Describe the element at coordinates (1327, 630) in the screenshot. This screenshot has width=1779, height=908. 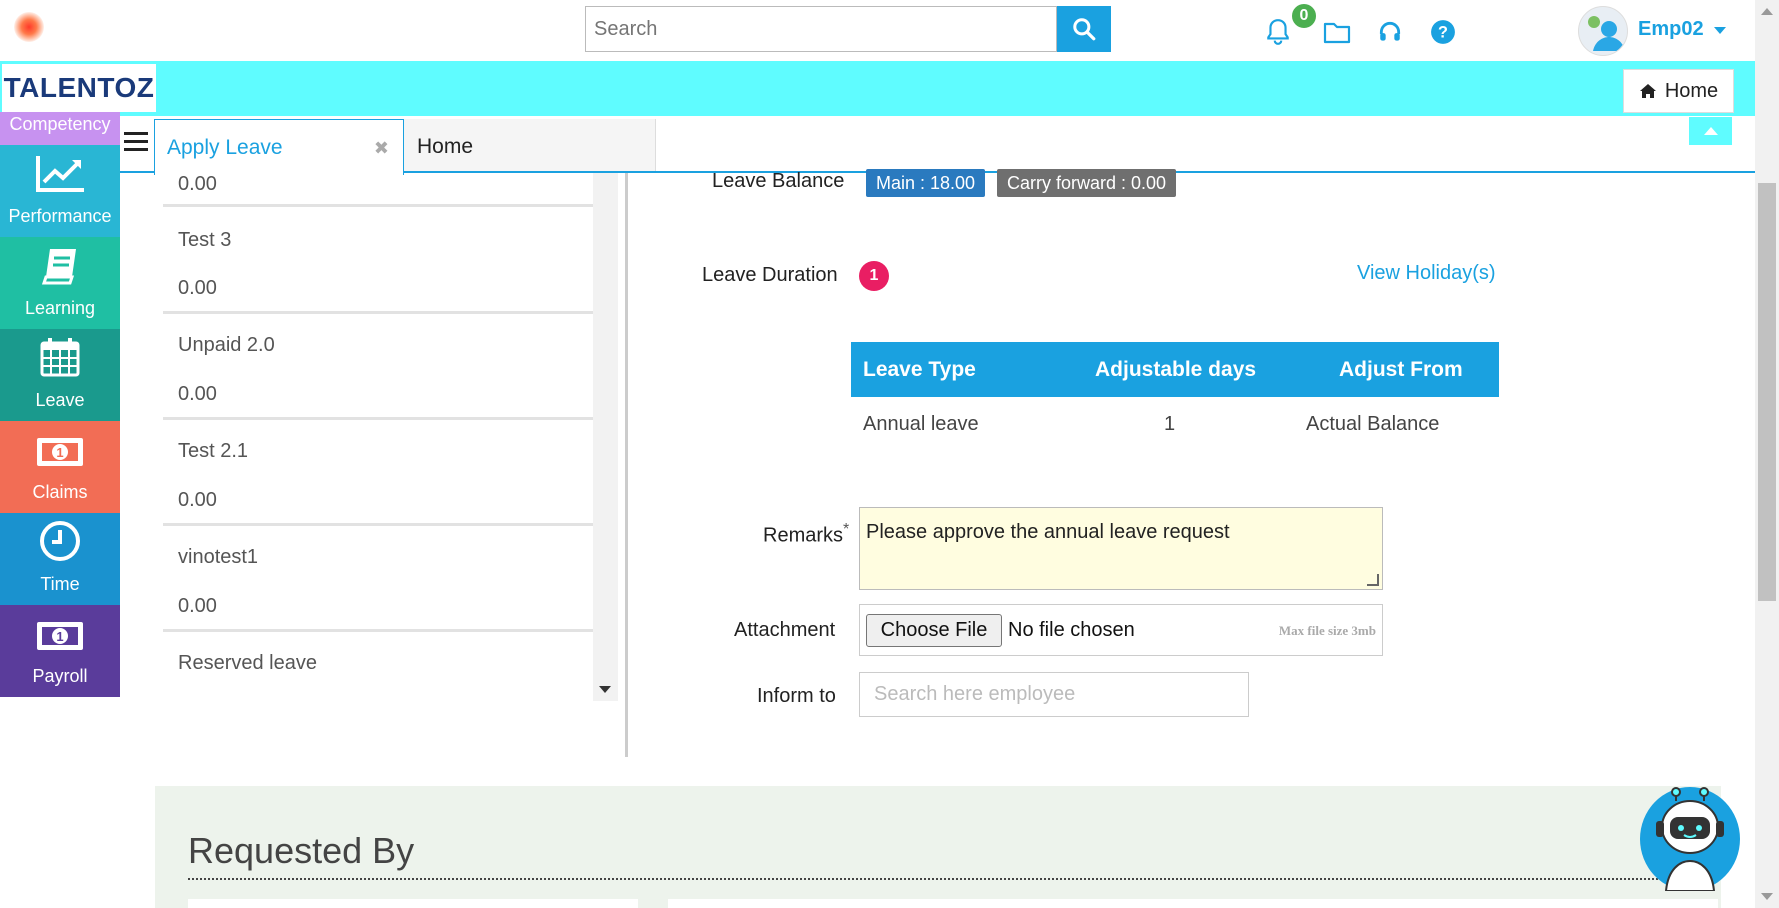
I see `max-file-size-hint: Max file size 3mb` at that location.